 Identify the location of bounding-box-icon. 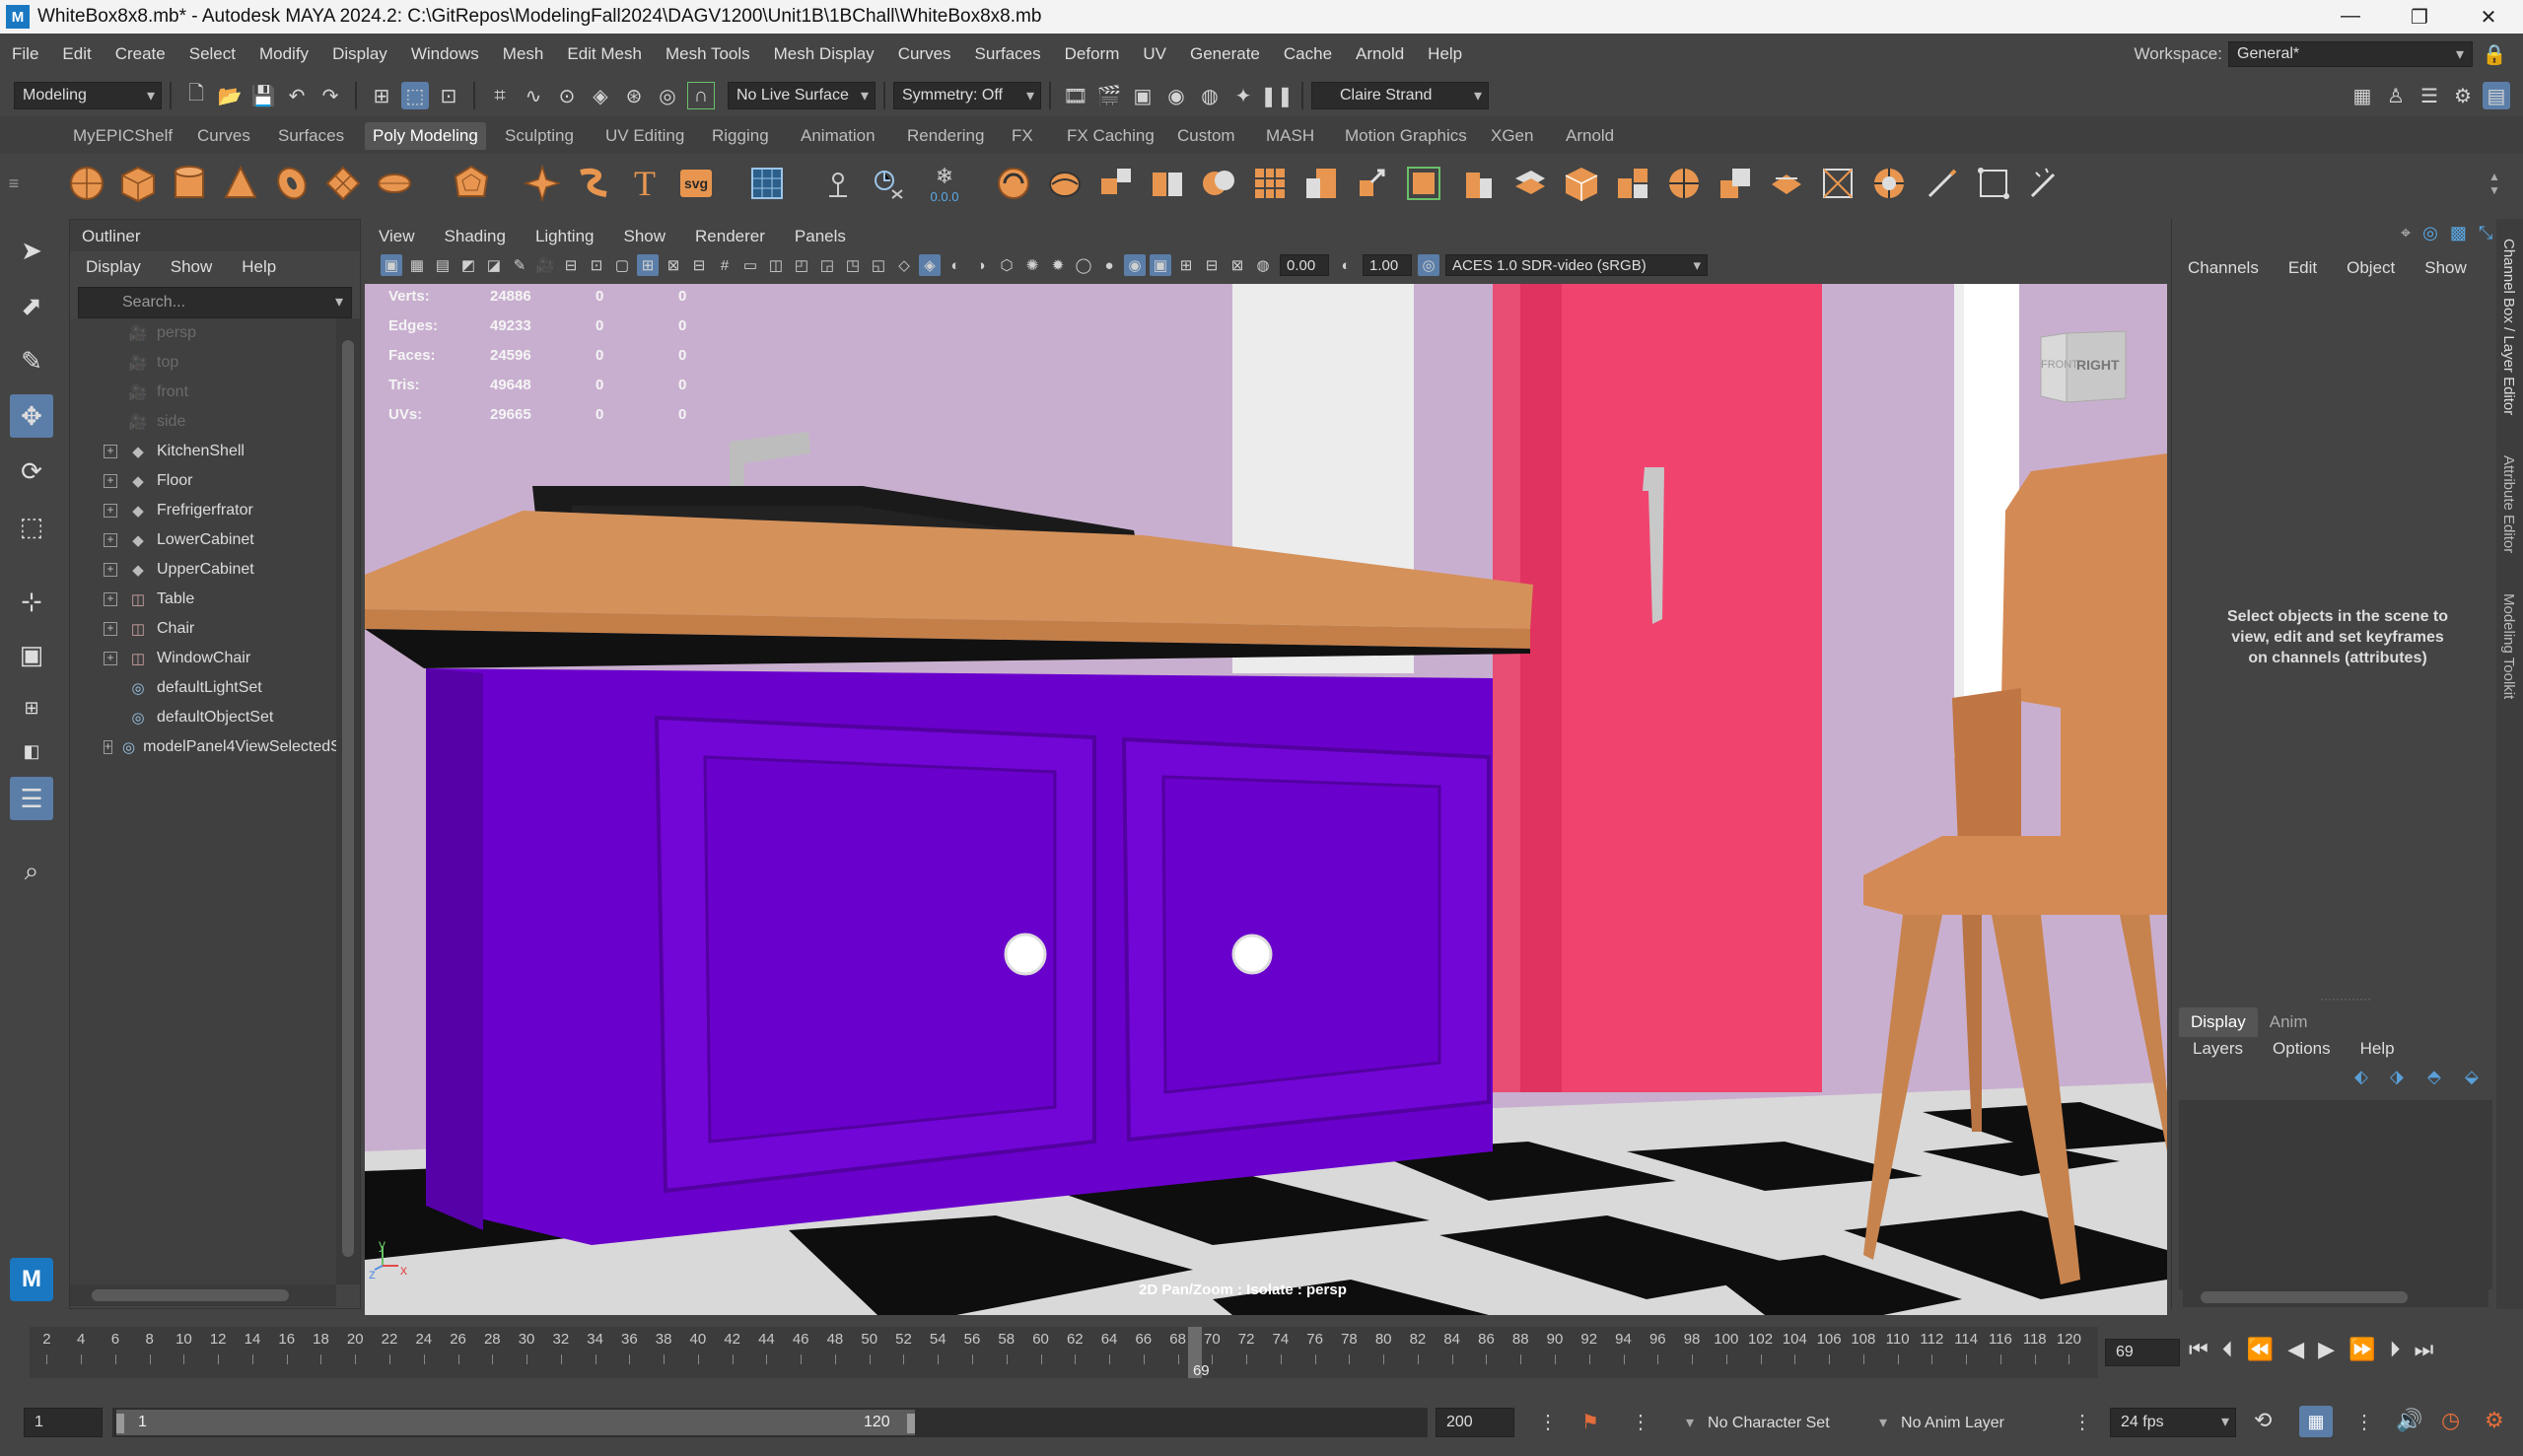
(1993, 183).